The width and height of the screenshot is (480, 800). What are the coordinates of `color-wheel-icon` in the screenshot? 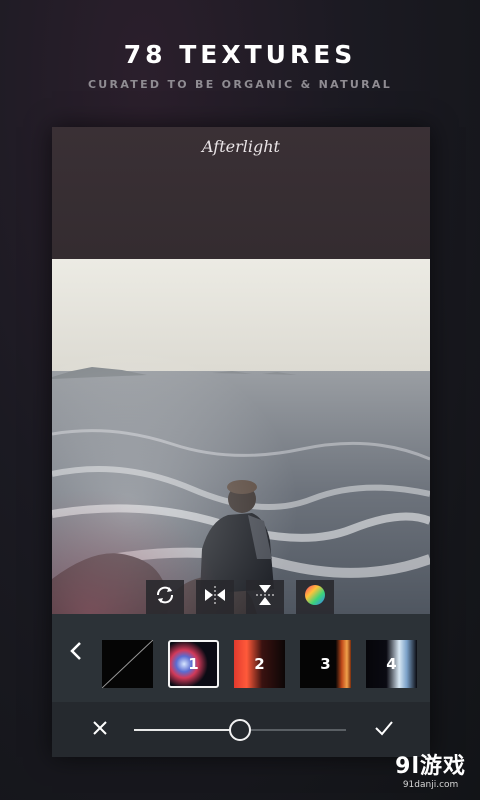 It's located at (315, 597).